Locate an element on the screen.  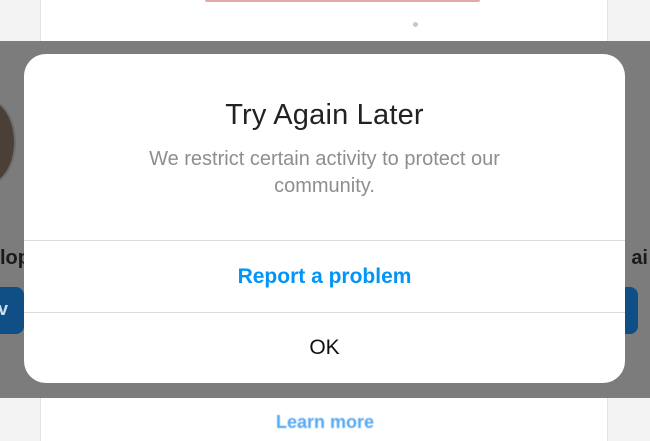
background-card is located at coordinates (324, 20).